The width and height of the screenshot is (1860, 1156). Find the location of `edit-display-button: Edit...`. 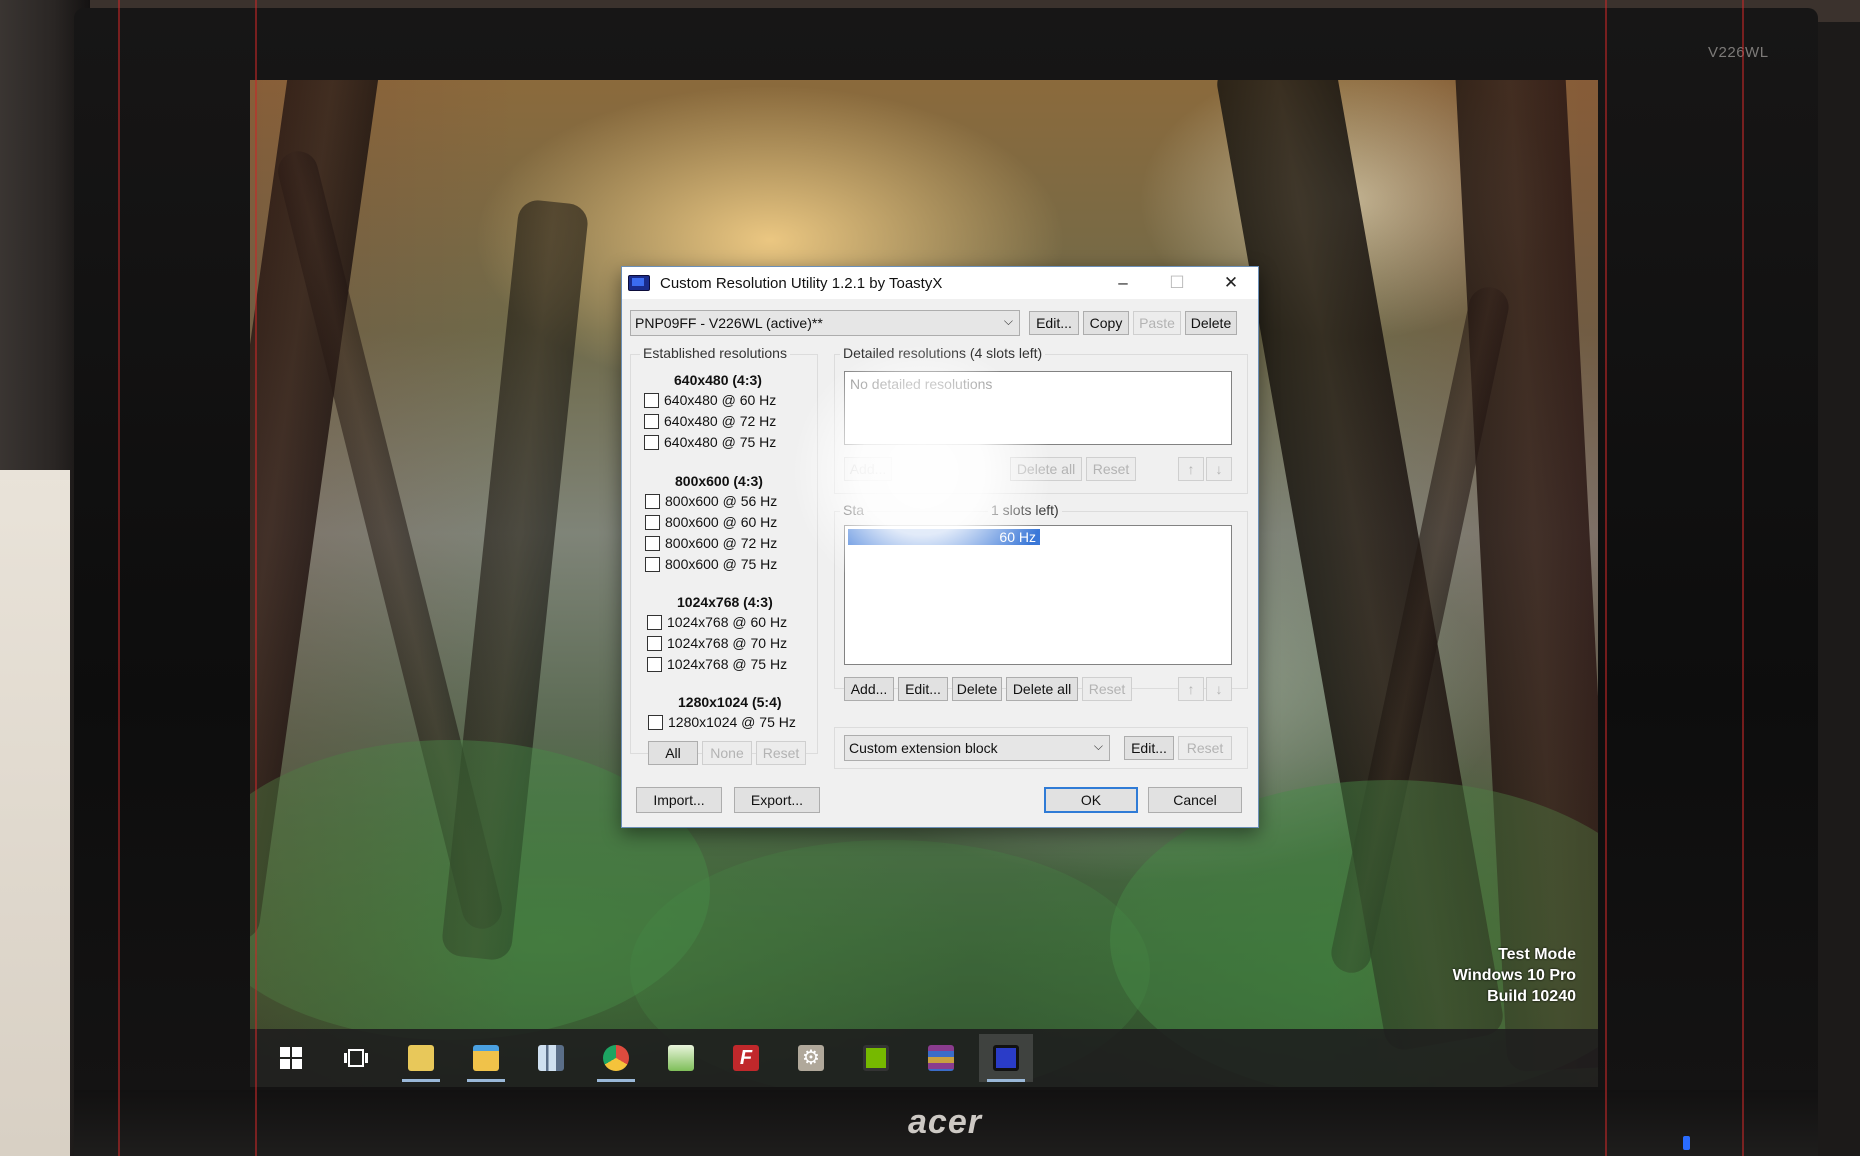

edit-display-button: Edit... is located at coordinates (1054, 323).